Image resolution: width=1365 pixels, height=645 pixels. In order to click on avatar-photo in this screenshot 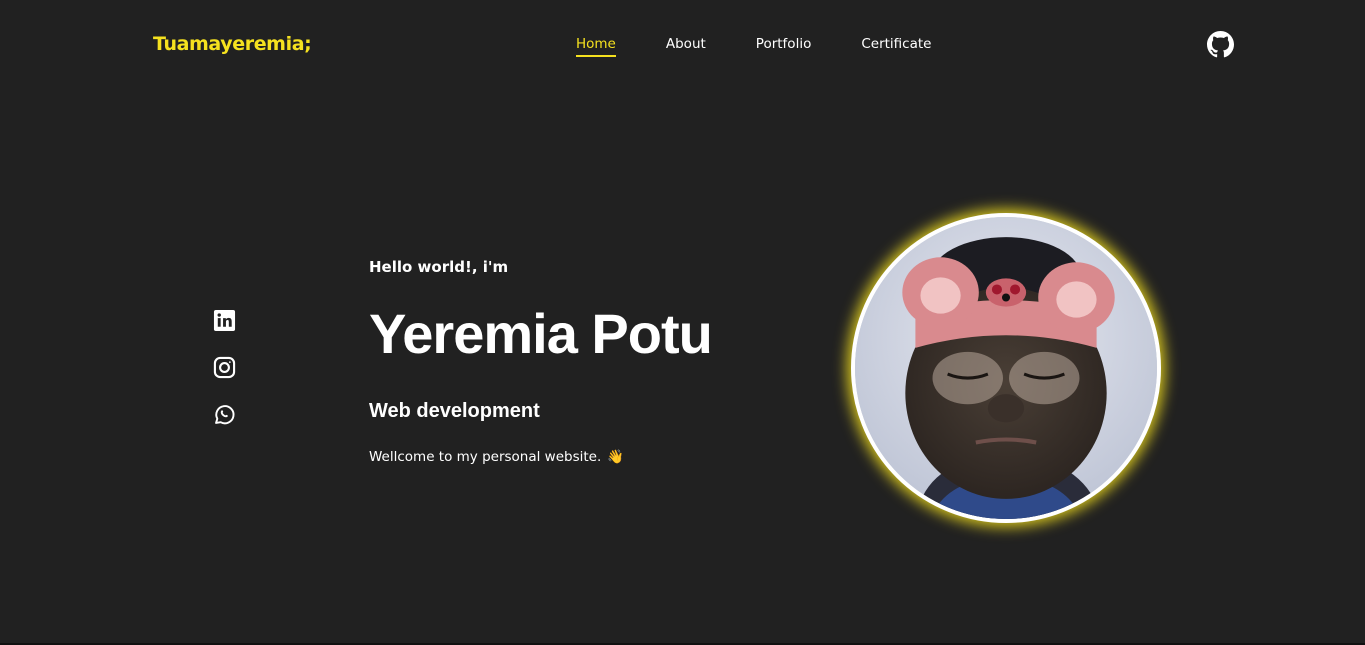, I will do `click(1006, 368)`.